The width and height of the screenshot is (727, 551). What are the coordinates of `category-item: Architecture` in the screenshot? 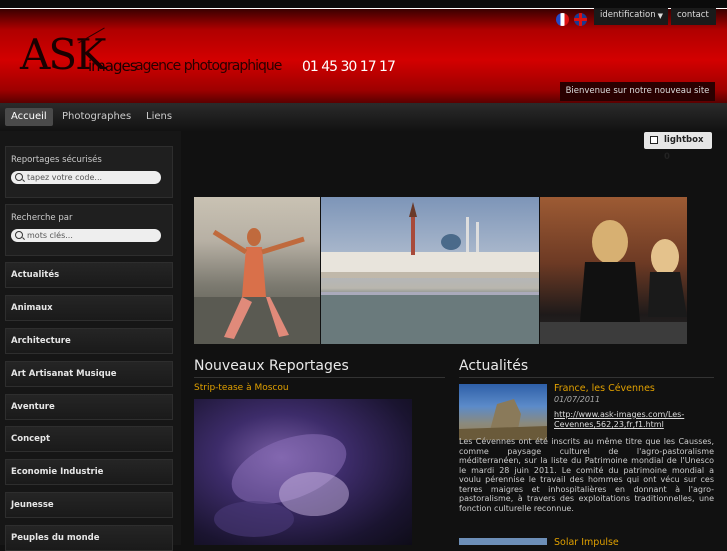 It's located at (89, 341).